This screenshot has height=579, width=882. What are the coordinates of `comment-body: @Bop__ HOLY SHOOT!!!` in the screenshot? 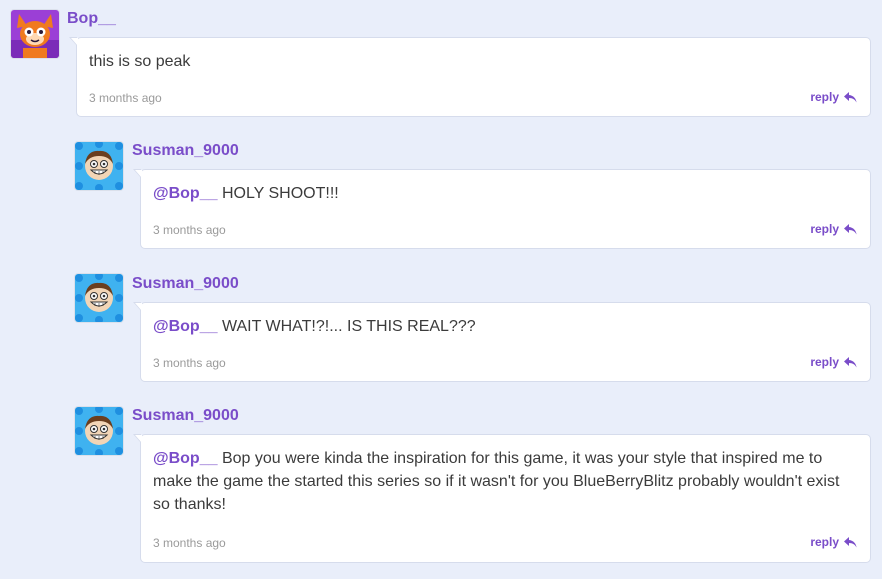 It's located at (503, 193).